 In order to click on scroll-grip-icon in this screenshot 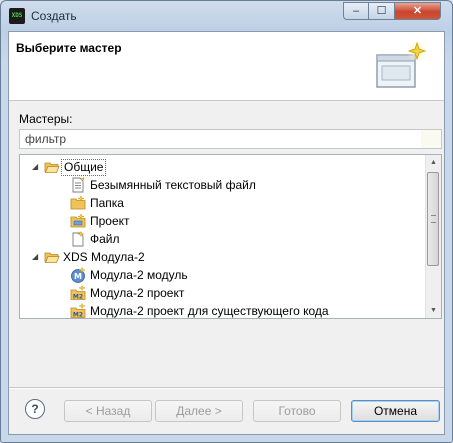, I will do `click(433, 219)`.